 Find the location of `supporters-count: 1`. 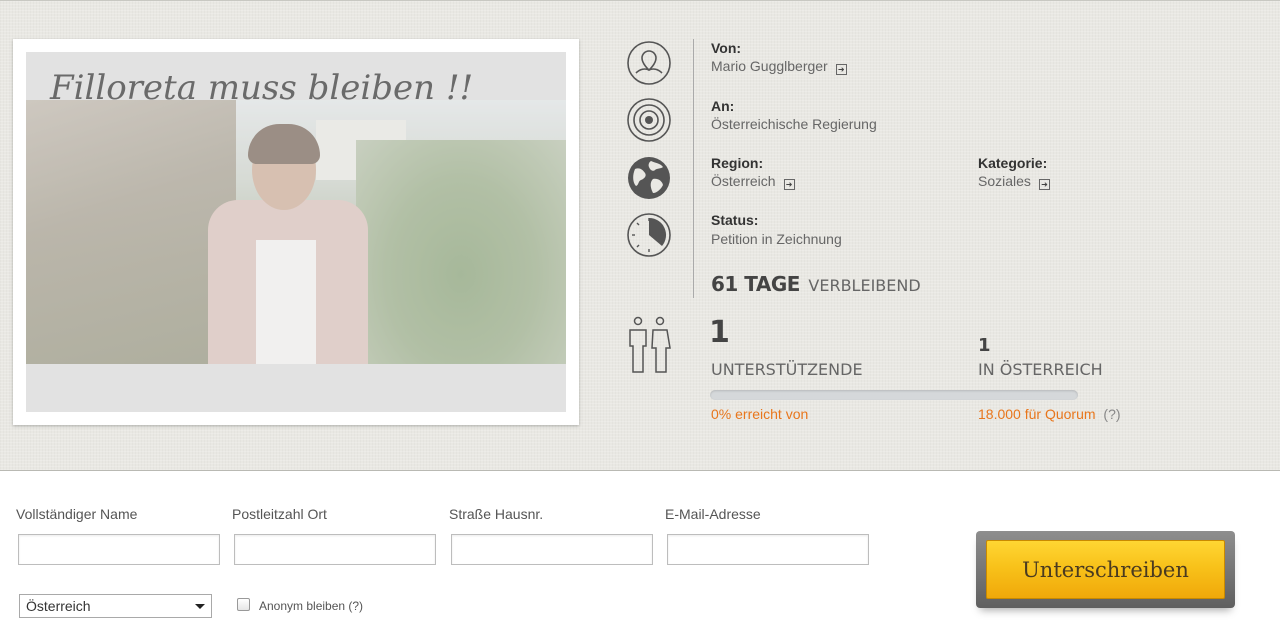

supporters-count: 1 is located at coordinates (719, 332).